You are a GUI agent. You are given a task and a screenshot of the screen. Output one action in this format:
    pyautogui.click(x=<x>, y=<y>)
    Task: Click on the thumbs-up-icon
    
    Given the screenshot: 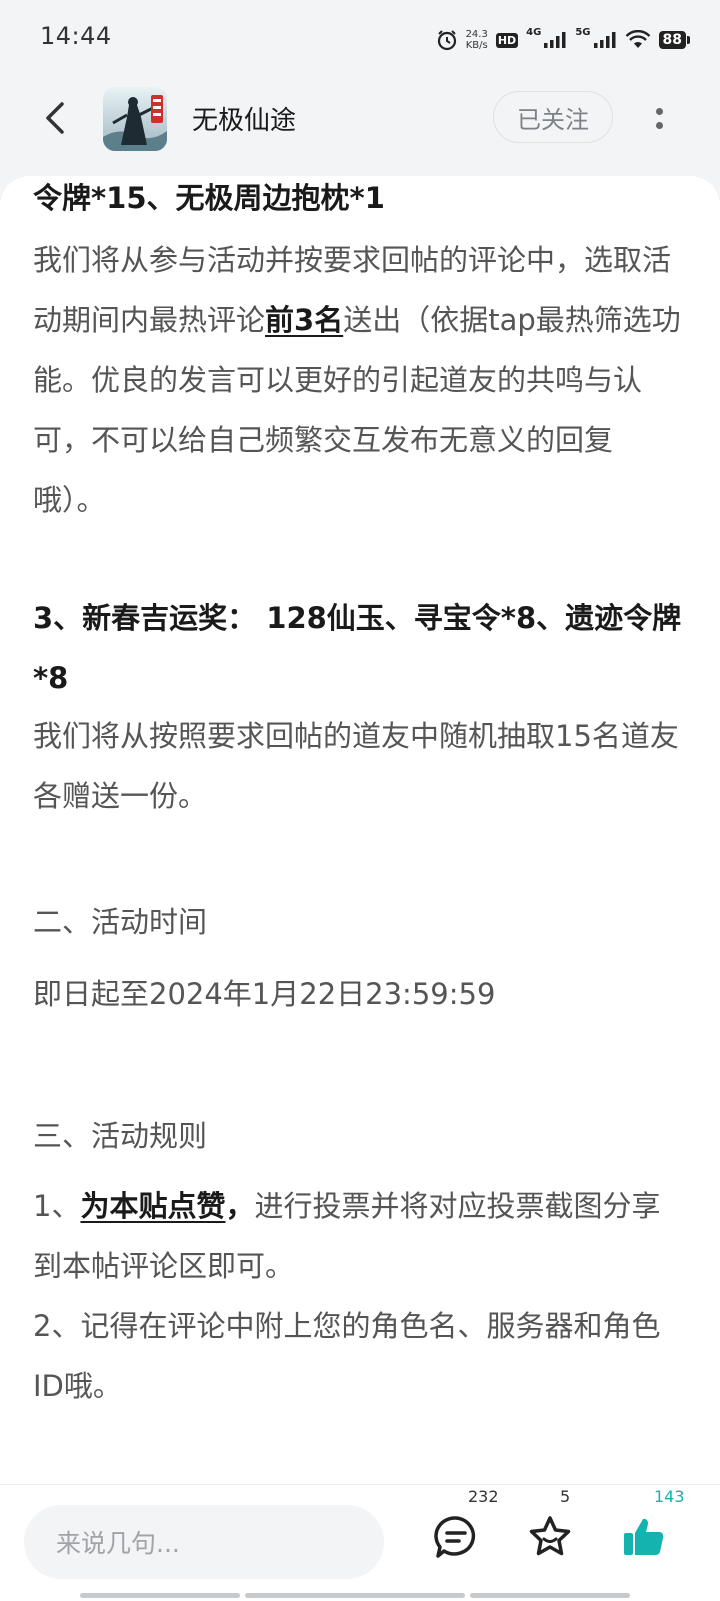 What is the action you would take?
    pyautogui.click(x=644, y=1536)
    